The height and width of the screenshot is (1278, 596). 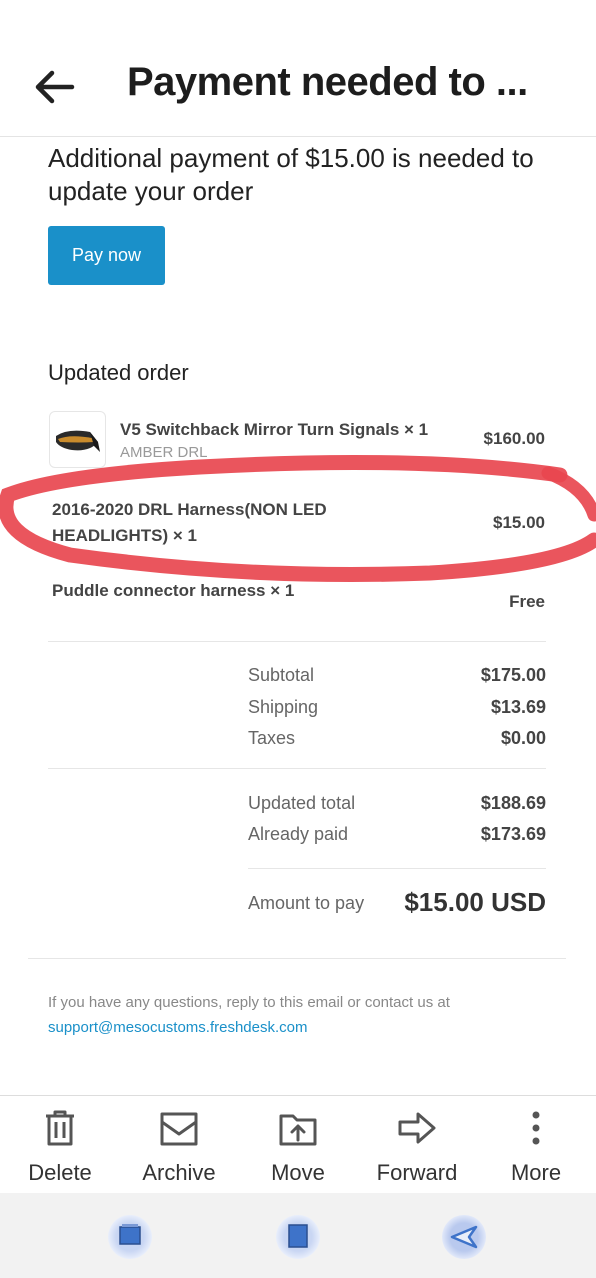 I want to click on archive-icon, so click(x=179, y=1129).